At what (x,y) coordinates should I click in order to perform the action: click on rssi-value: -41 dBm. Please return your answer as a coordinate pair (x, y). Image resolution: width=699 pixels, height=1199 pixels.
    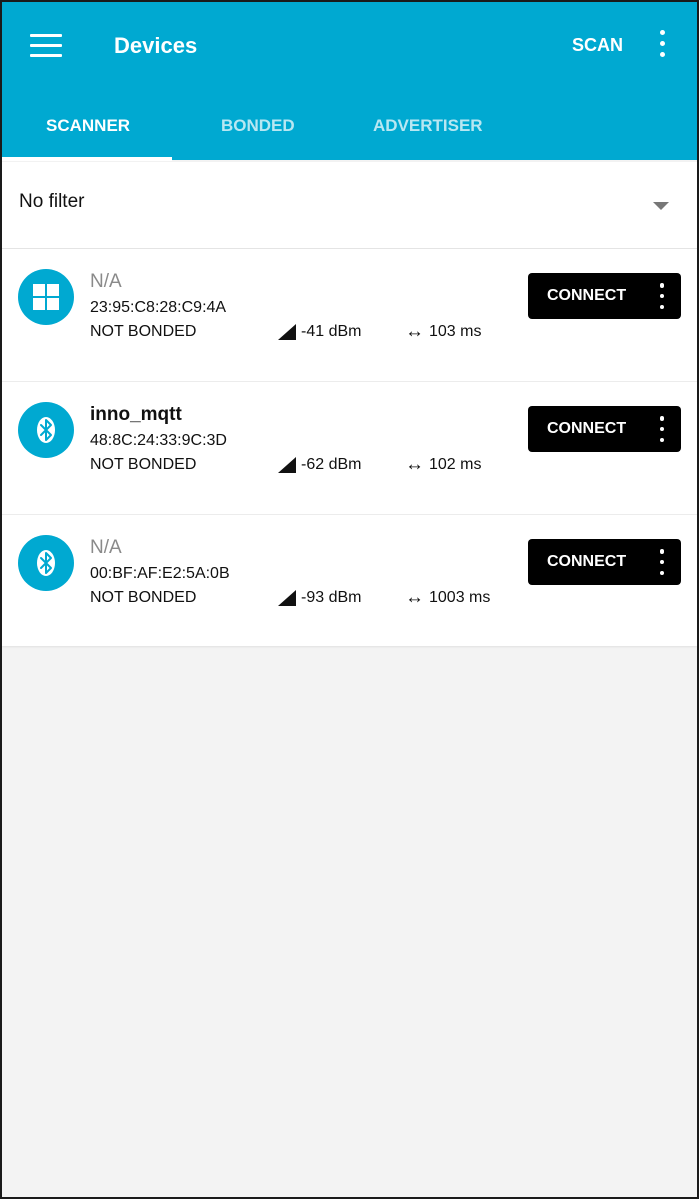
    Looking at the image, I should click on (331, 331).